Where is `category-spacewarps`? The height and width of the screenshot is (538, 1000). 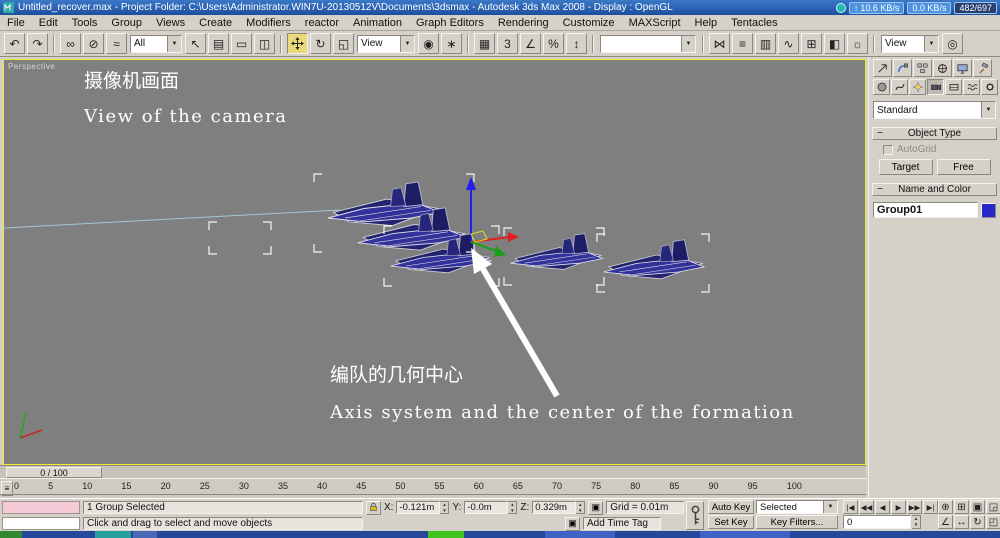
category-spacewarps is located at coordinates (971, 87).